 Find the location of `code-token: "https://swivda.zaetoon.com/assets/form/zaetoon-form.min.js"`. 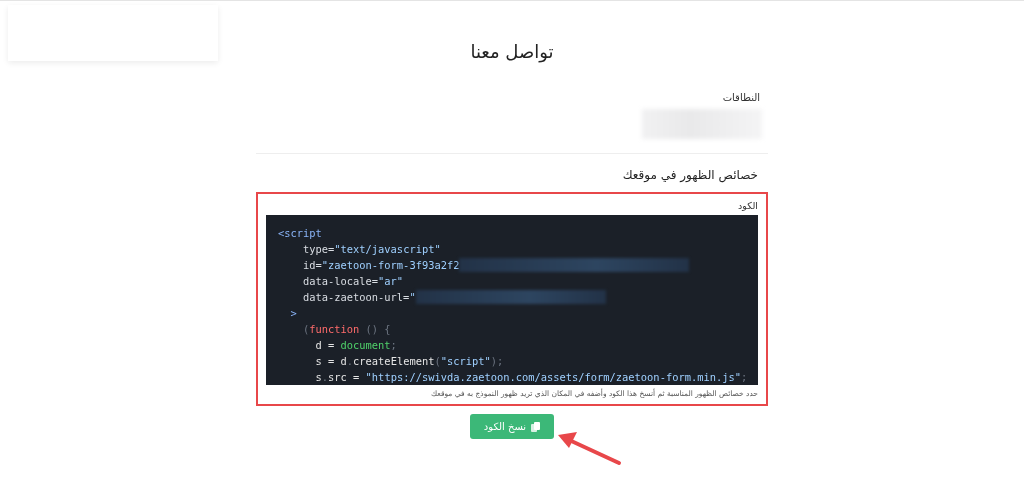

code-token: "https://swivda.zaetoon.com/assets/form/zaetoon-form.min.js" is located at coordinates (553, 377).